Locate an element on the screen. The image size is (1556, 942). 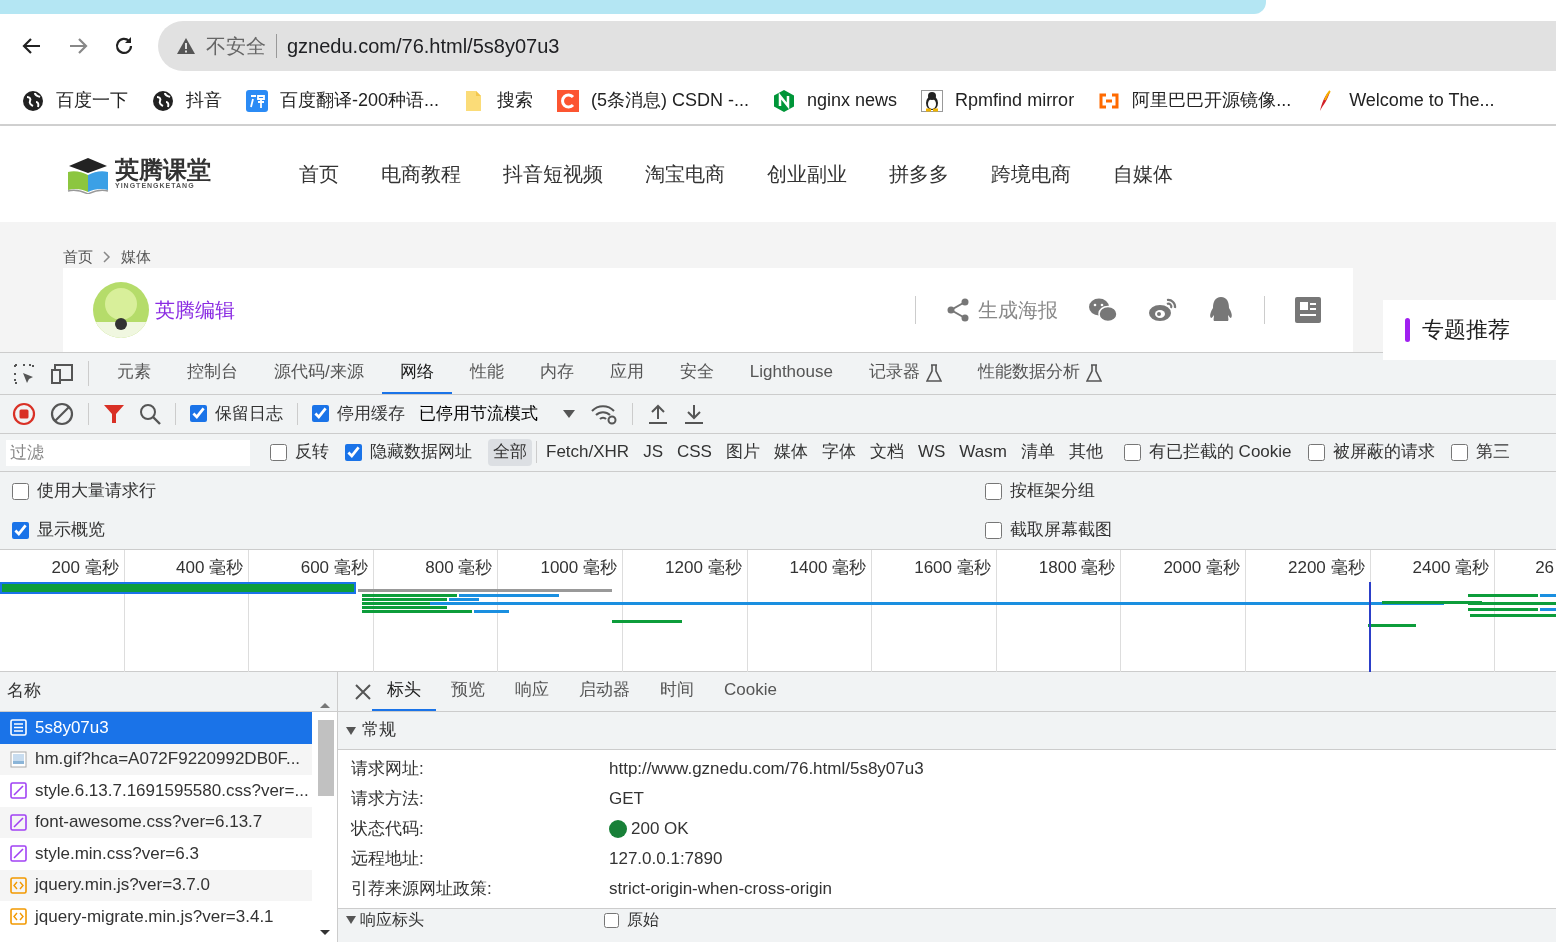
device-icon is located at coordinates (63, 373).